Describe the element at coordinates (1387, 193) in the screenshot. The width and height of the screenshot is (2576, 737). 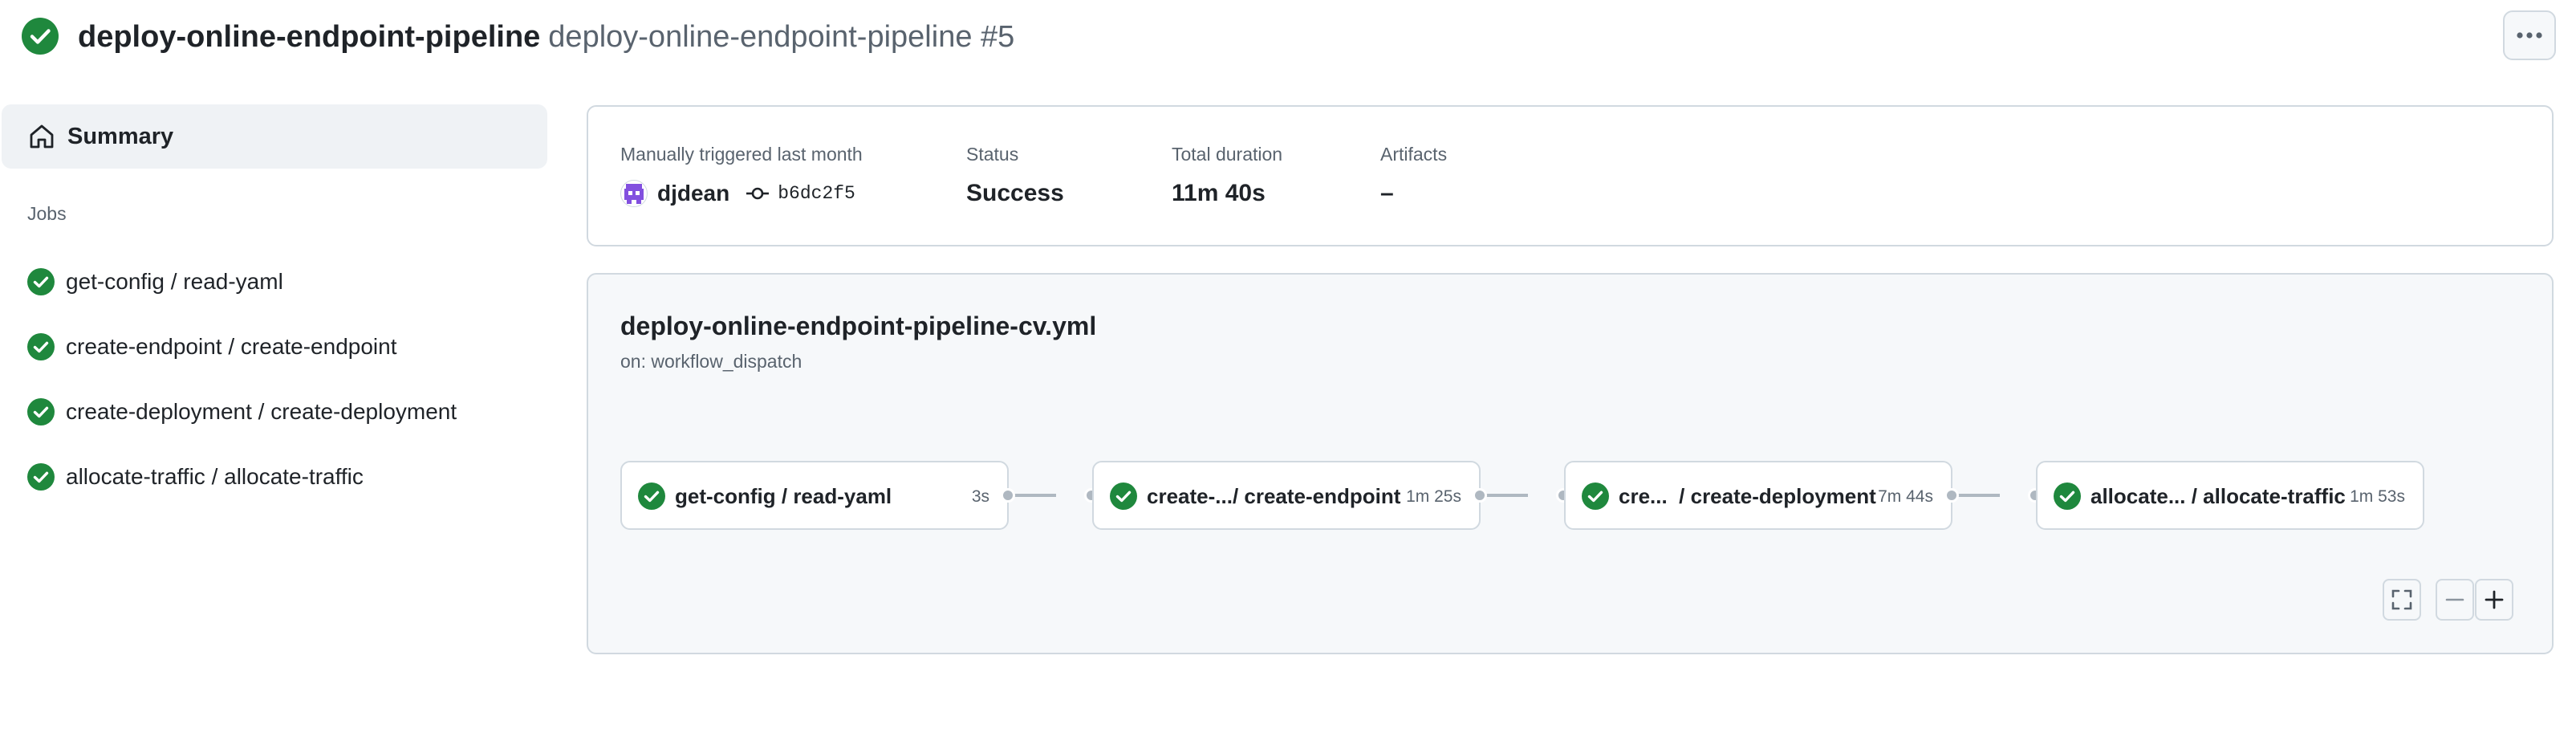
I see `artifacts-value: –` at that location.